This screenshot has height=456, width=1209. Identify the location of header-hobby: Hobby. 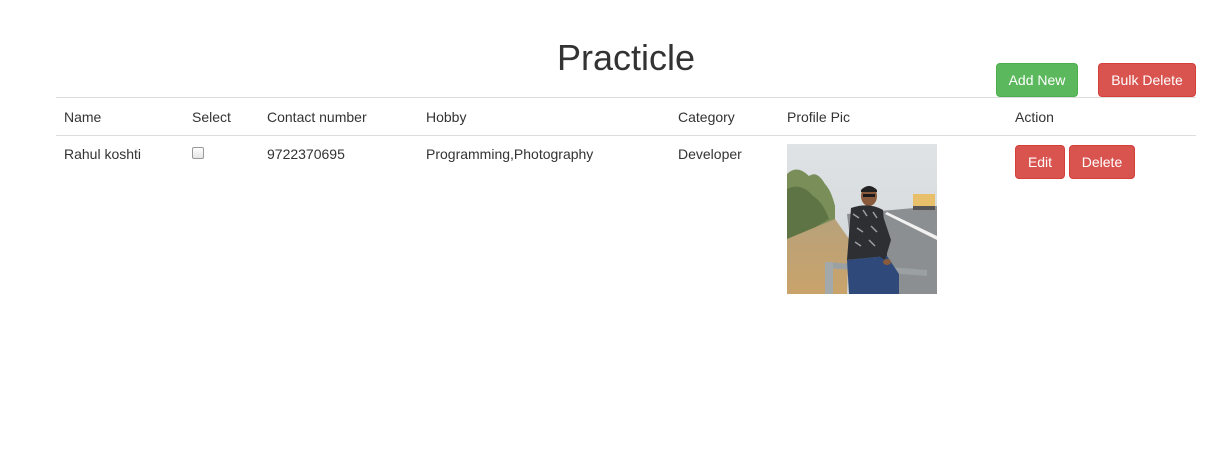
(544, 116).